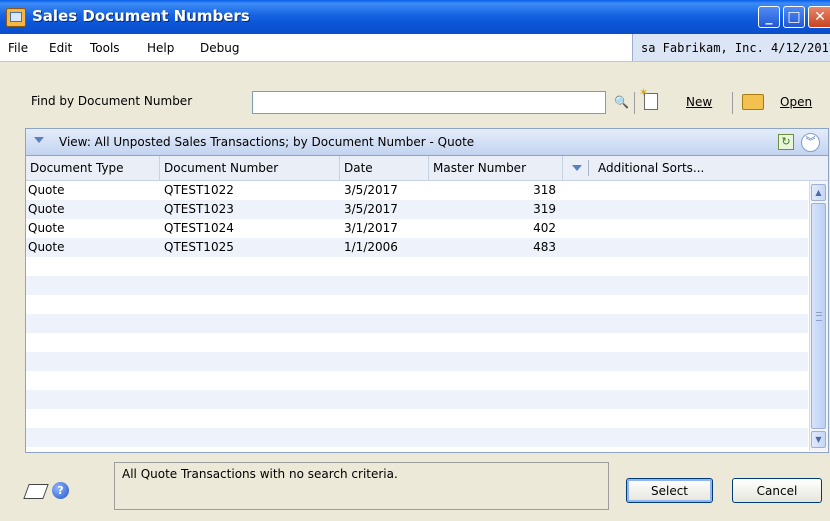  What do you see at coordinates (810, 142) in the screenshot?
I see `collapse-chevron-icon: ︾` at bounding box center [810, 142].